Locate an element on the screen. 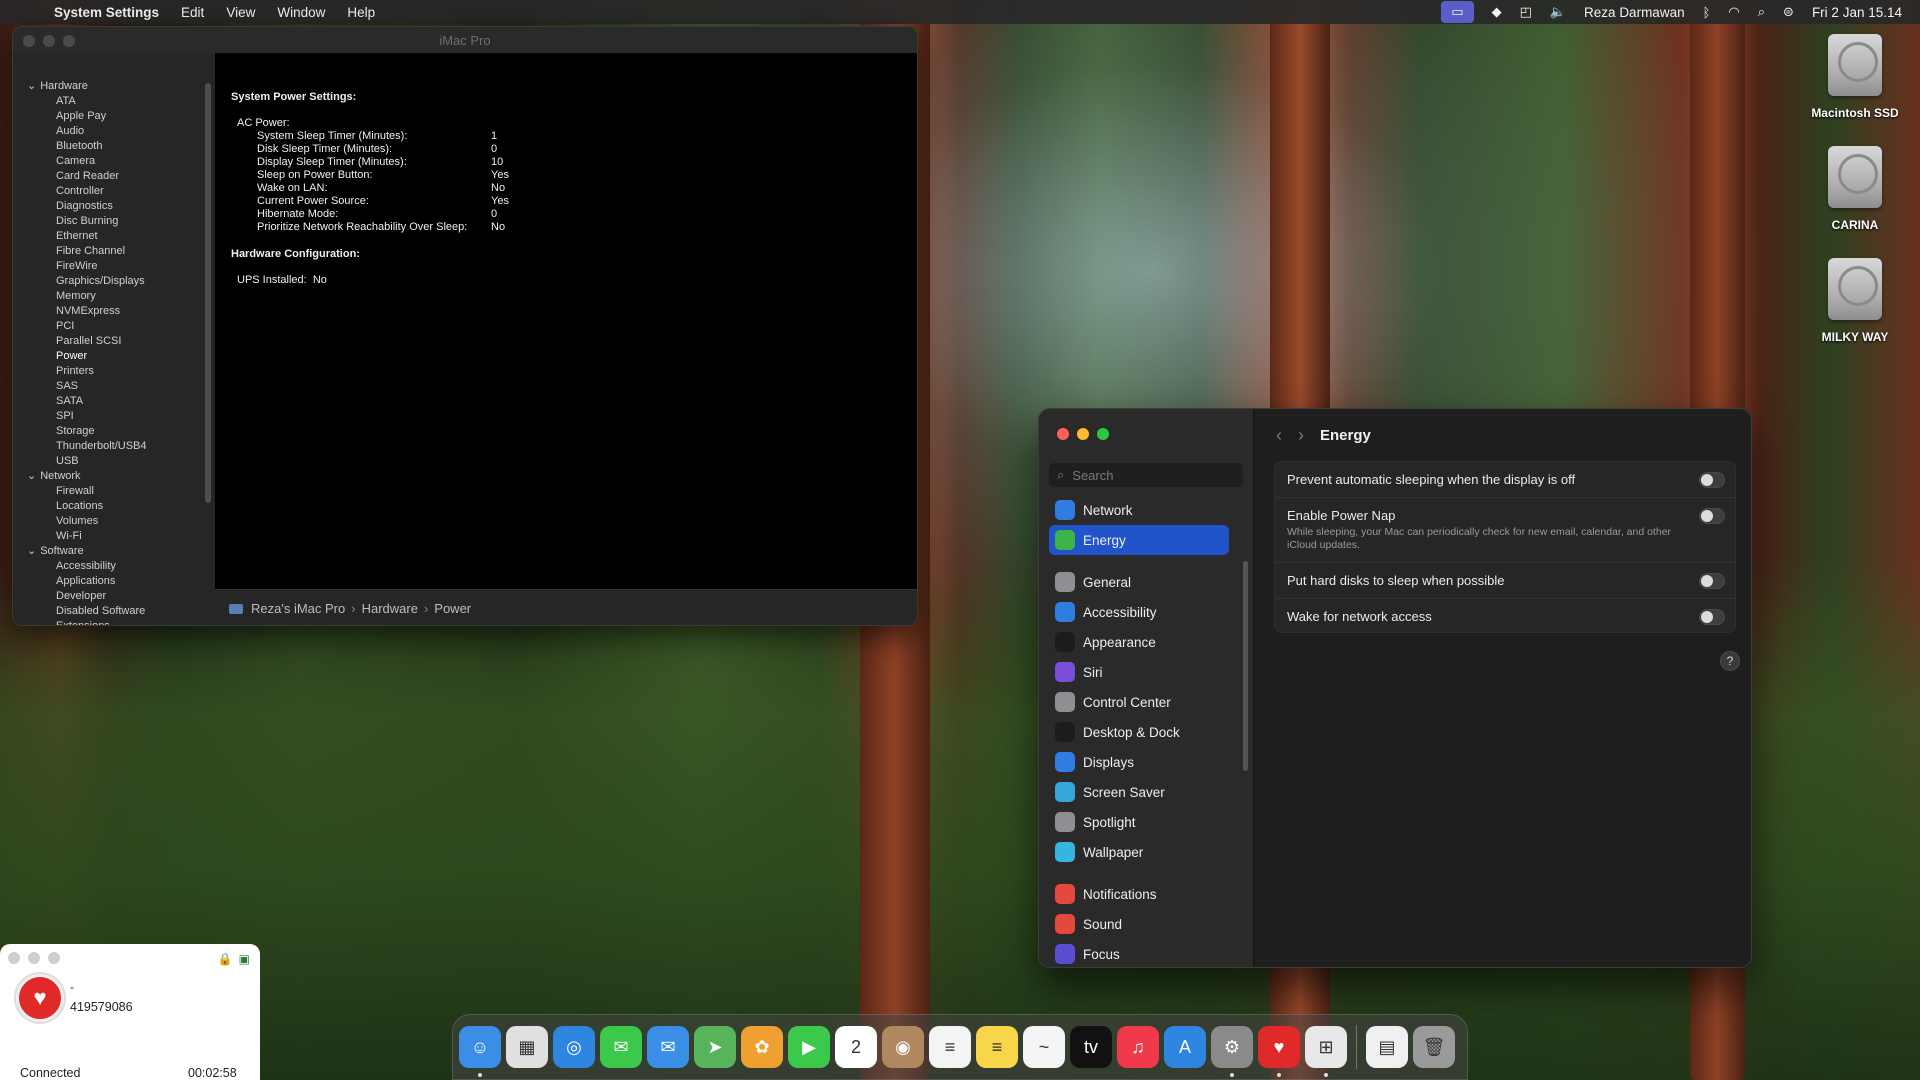  tree-item-sas: SAS is located at coordinates (114, 386).